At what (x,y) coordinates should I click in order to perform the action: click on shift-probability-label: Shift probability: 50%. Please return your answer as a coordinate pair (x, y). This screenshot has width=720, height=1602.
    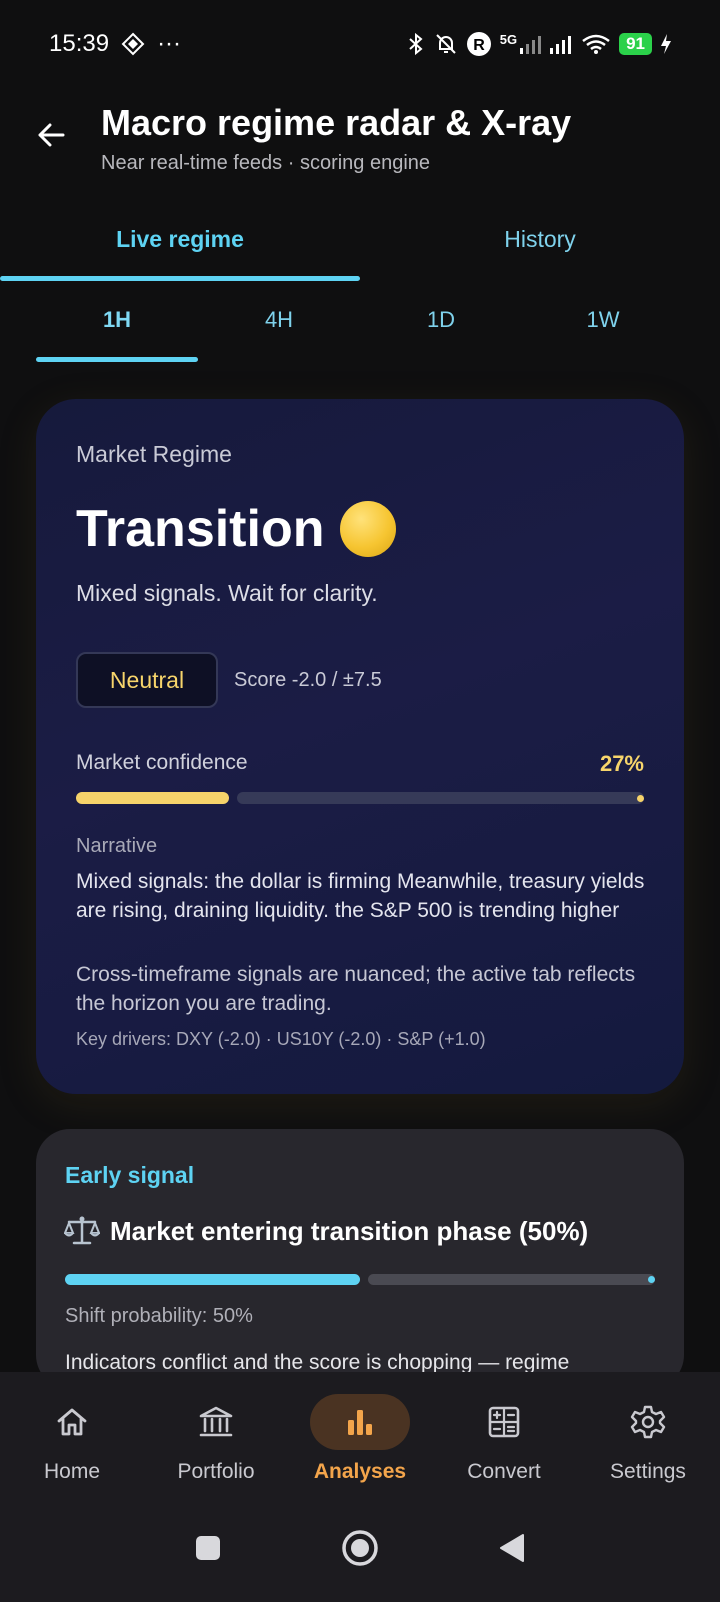
    Looking at the image, I should click on (159, 1316).